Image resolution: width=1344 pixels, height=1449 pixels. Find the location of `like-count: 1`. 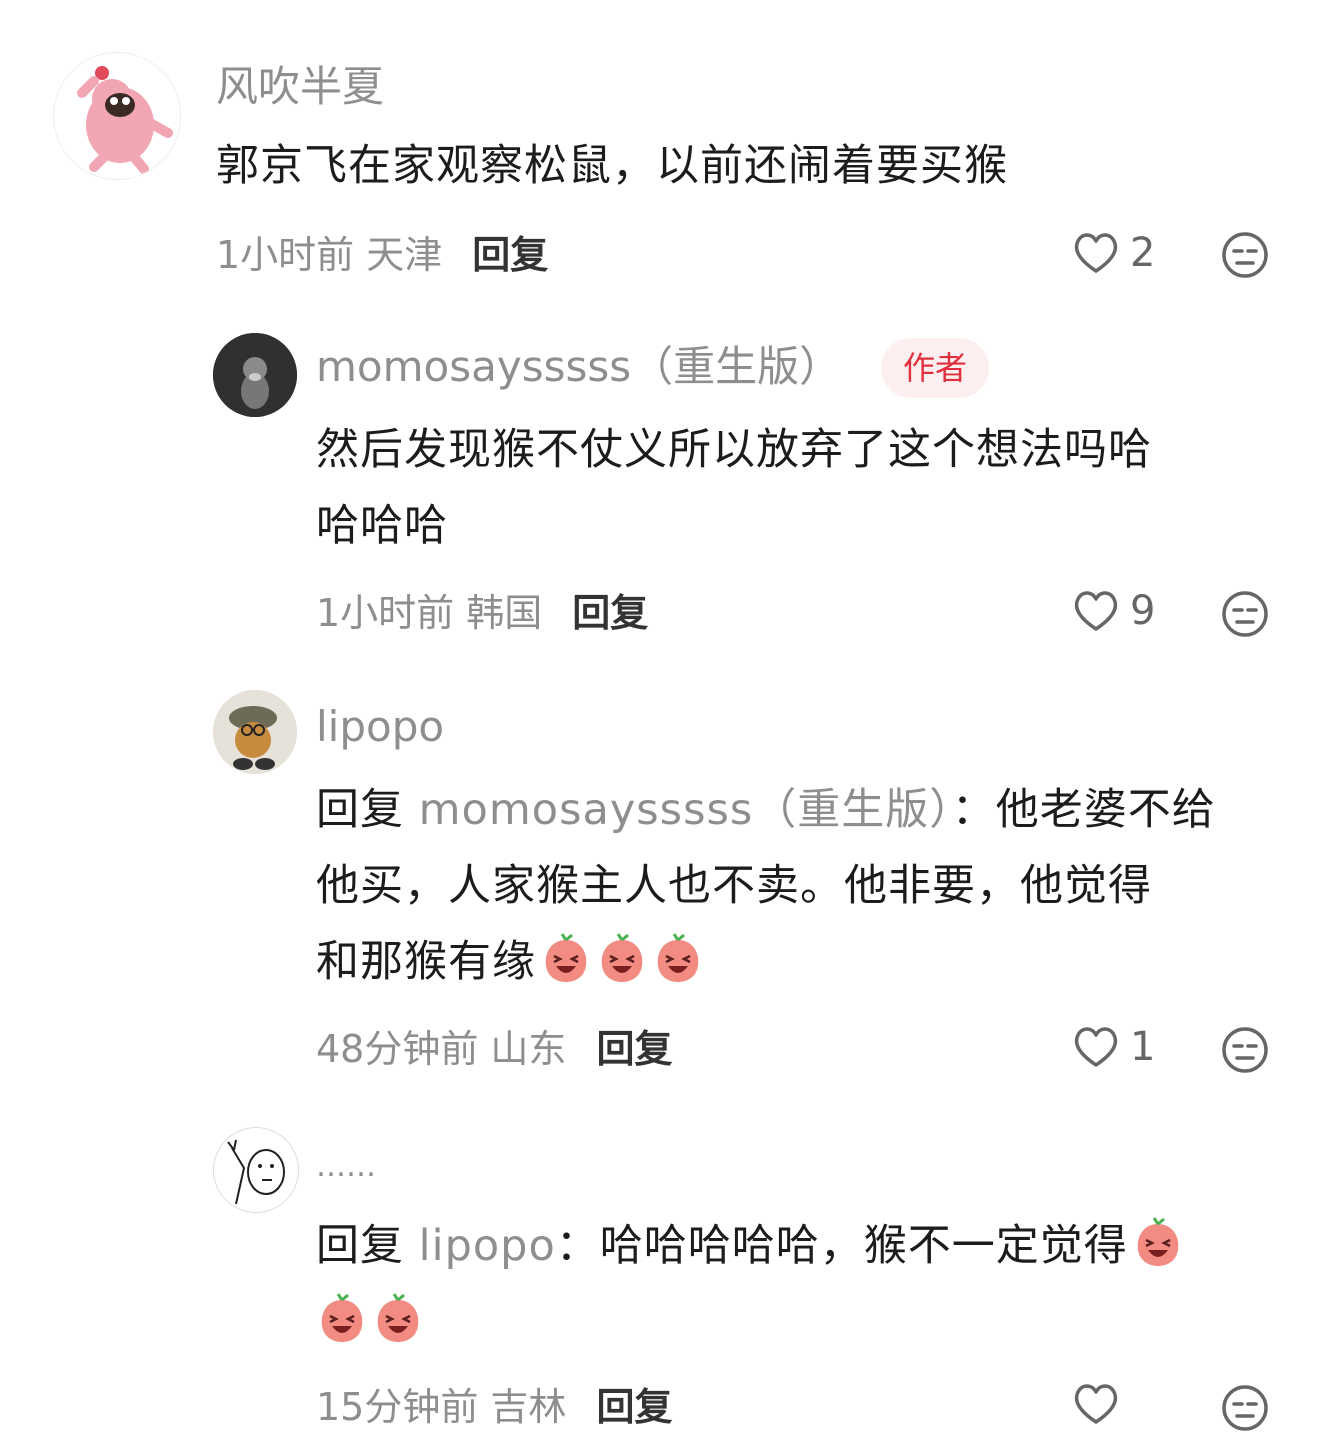

like-count: 1 is located at coordinates (1143, 1047).